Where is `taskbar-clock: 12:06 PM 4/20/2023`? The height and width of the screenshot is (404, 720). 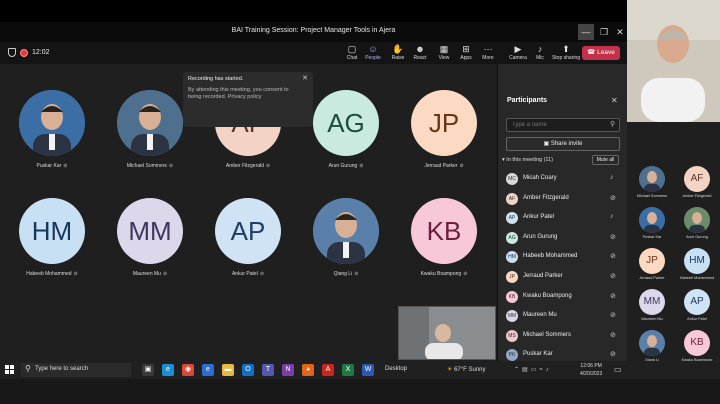
taskbar-clock: 12:06 PM 4/20/2023 is located at coordinates (591, 370).